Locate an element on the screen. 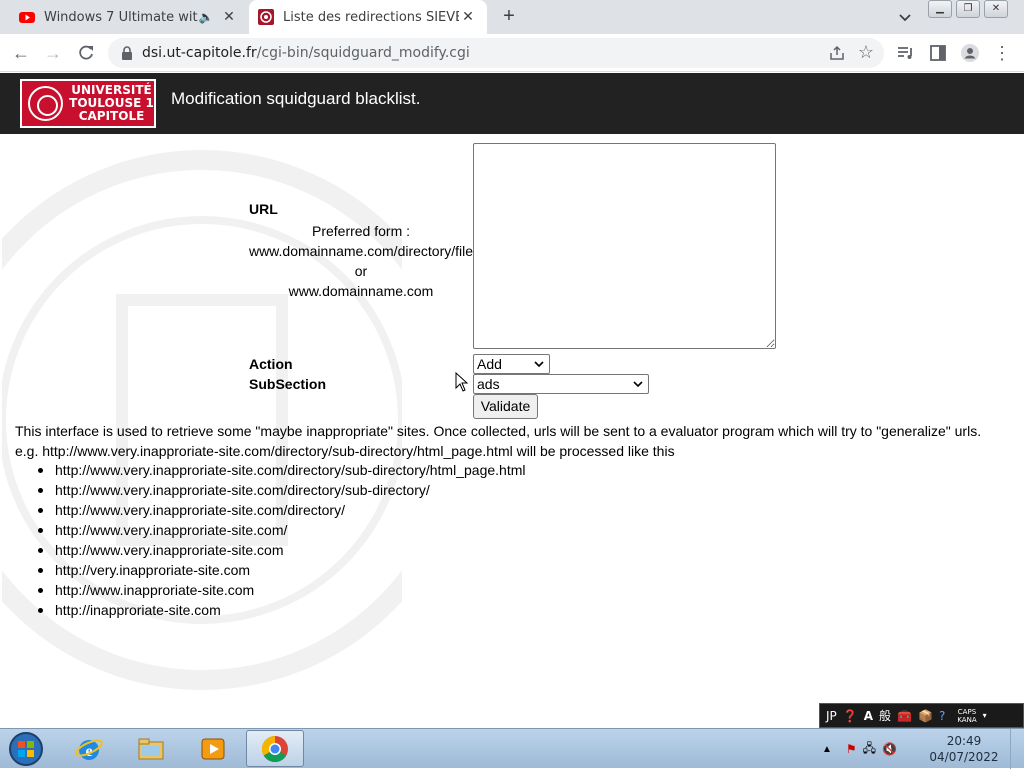 The height and width of the screenshot is (769, 1024). bookmark-star-icon: ☆ is located at coordinates (866, 52).